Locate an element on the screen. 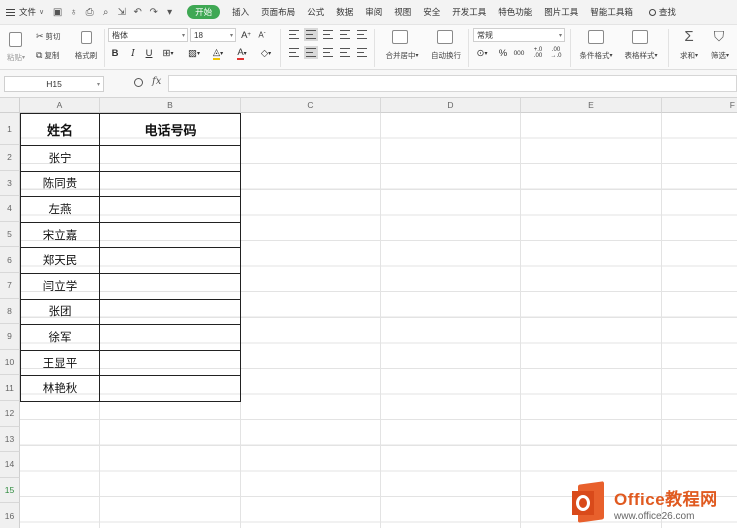 Image resolution: width=737 pixels, height=528 pixels. paste-button: 粘贴 ▾ is located at coordinates (16, 57).